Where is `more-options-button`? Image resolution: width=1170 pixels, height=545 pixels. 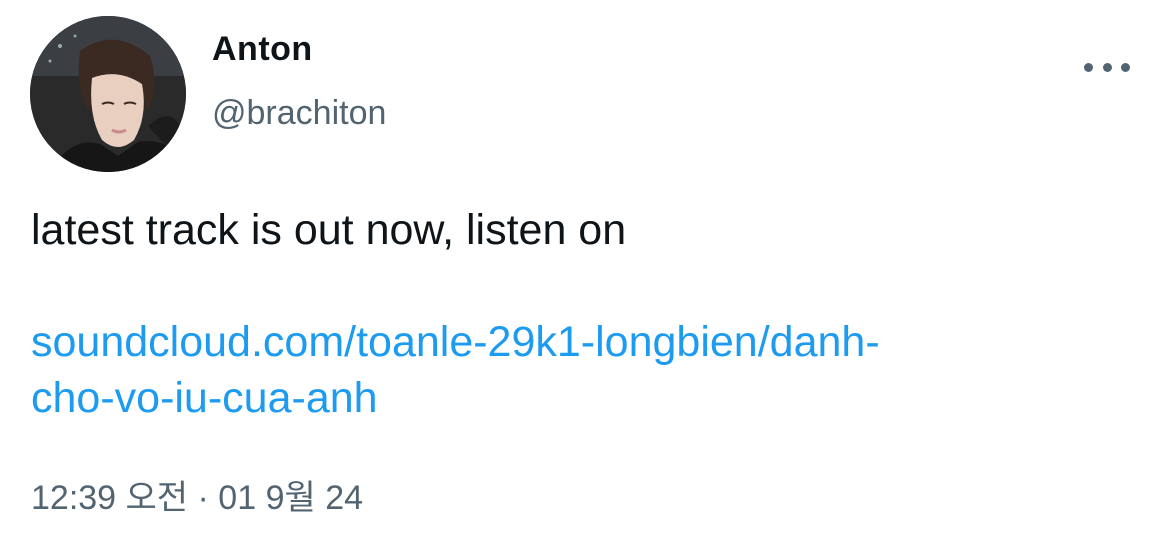 more-options-button is located at coordinates (1107, 67).